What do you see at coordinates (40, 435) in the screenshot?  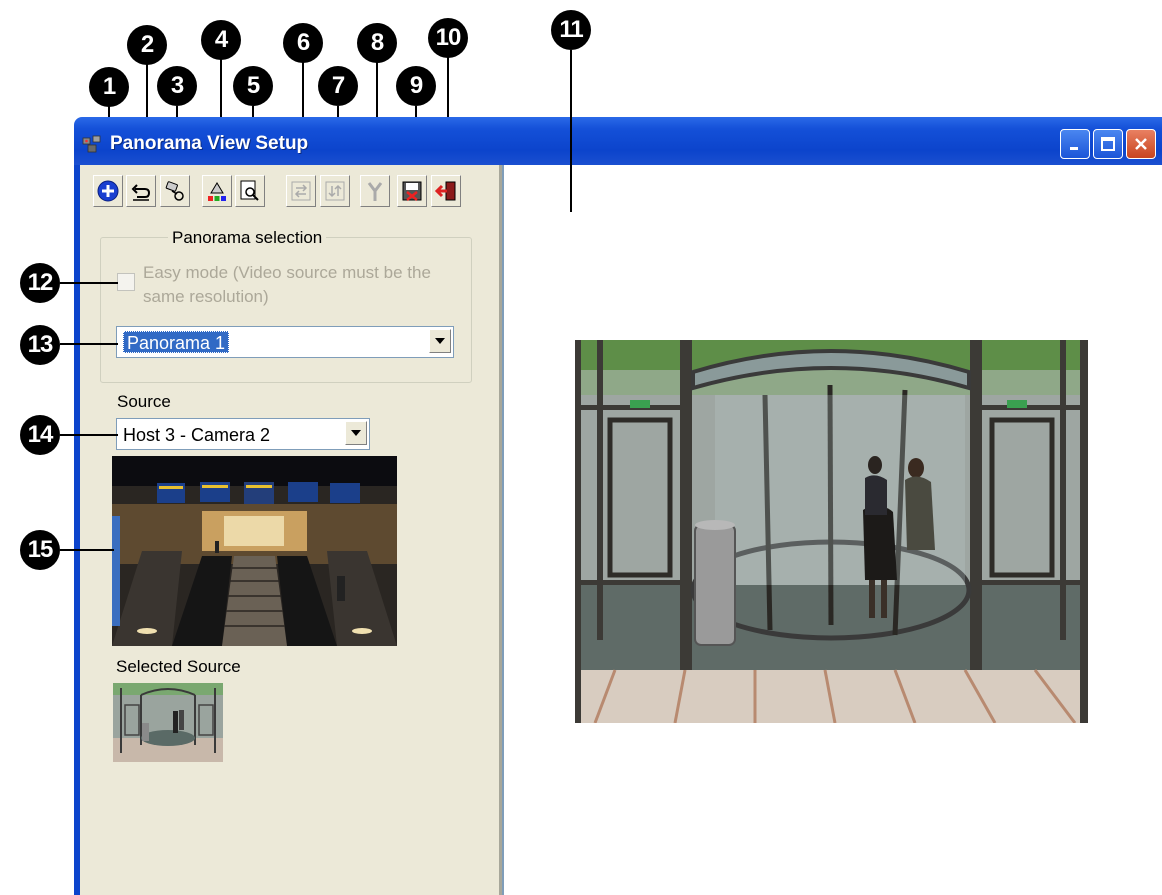 I see `callout-14: 14` at bounding box center [40, 435].